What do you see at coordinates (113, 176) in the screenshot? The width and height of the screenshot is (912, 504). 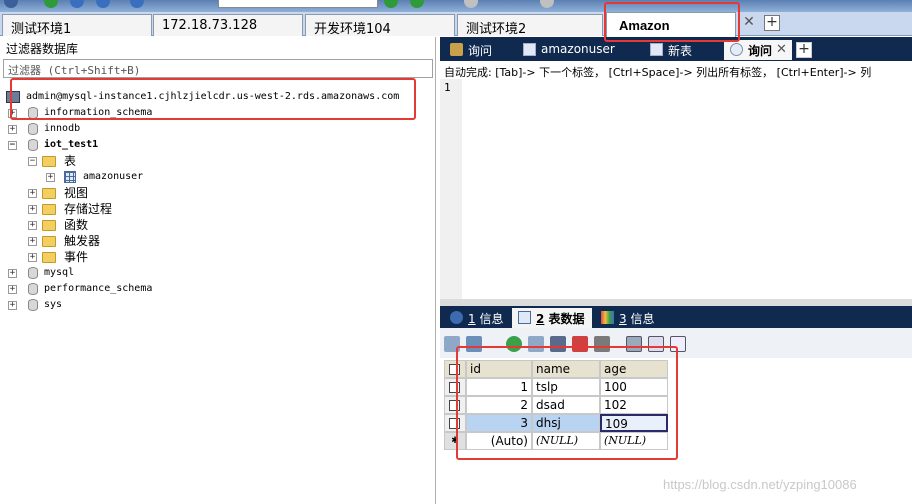 I see `tree-item-label: amazonuser` at bounding box center [113, 176].